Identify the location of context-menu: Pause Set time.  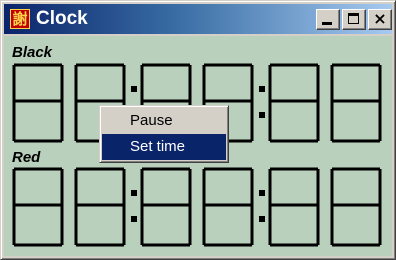
(164, 134).